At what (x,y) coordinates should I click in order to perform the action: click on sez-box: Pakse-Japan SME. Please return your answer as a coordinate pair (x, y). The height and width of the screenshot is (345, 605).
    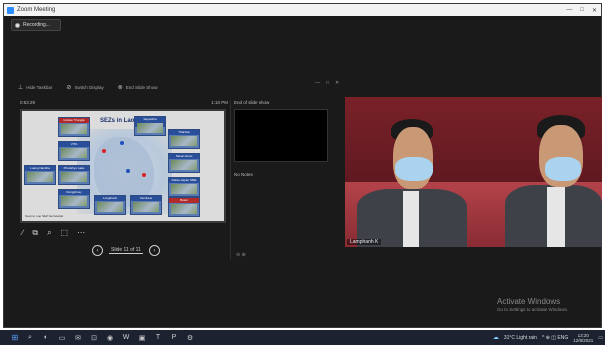
    Looking at the image, I should click on (184, 187).